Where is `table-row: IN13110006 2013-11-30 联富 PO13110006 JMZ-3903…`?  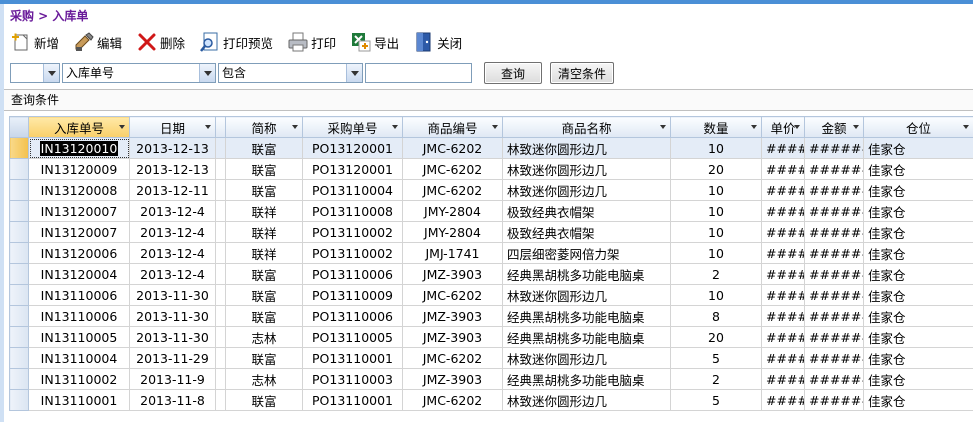
table-row: IN13110006 2013-11-30 联富 PO13110006 JMZ-3903… is located at coordinates (491, 316).